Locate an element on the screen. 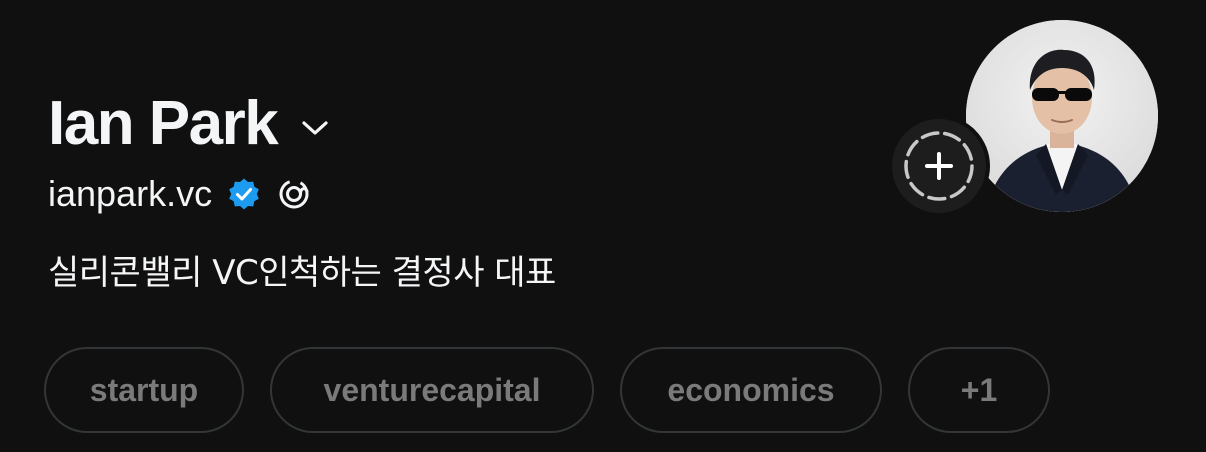 The width and height of the screenshot is (1206, 452). add-story-icon is located at coordinates (939, 166).